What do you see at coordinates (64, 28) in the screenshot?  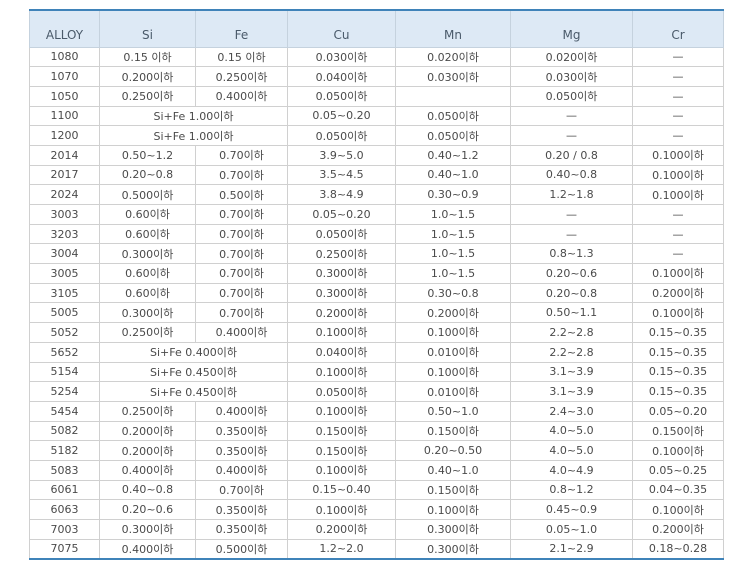 I see `header-alloy: ALLOY` at bounding box center [64, 28].